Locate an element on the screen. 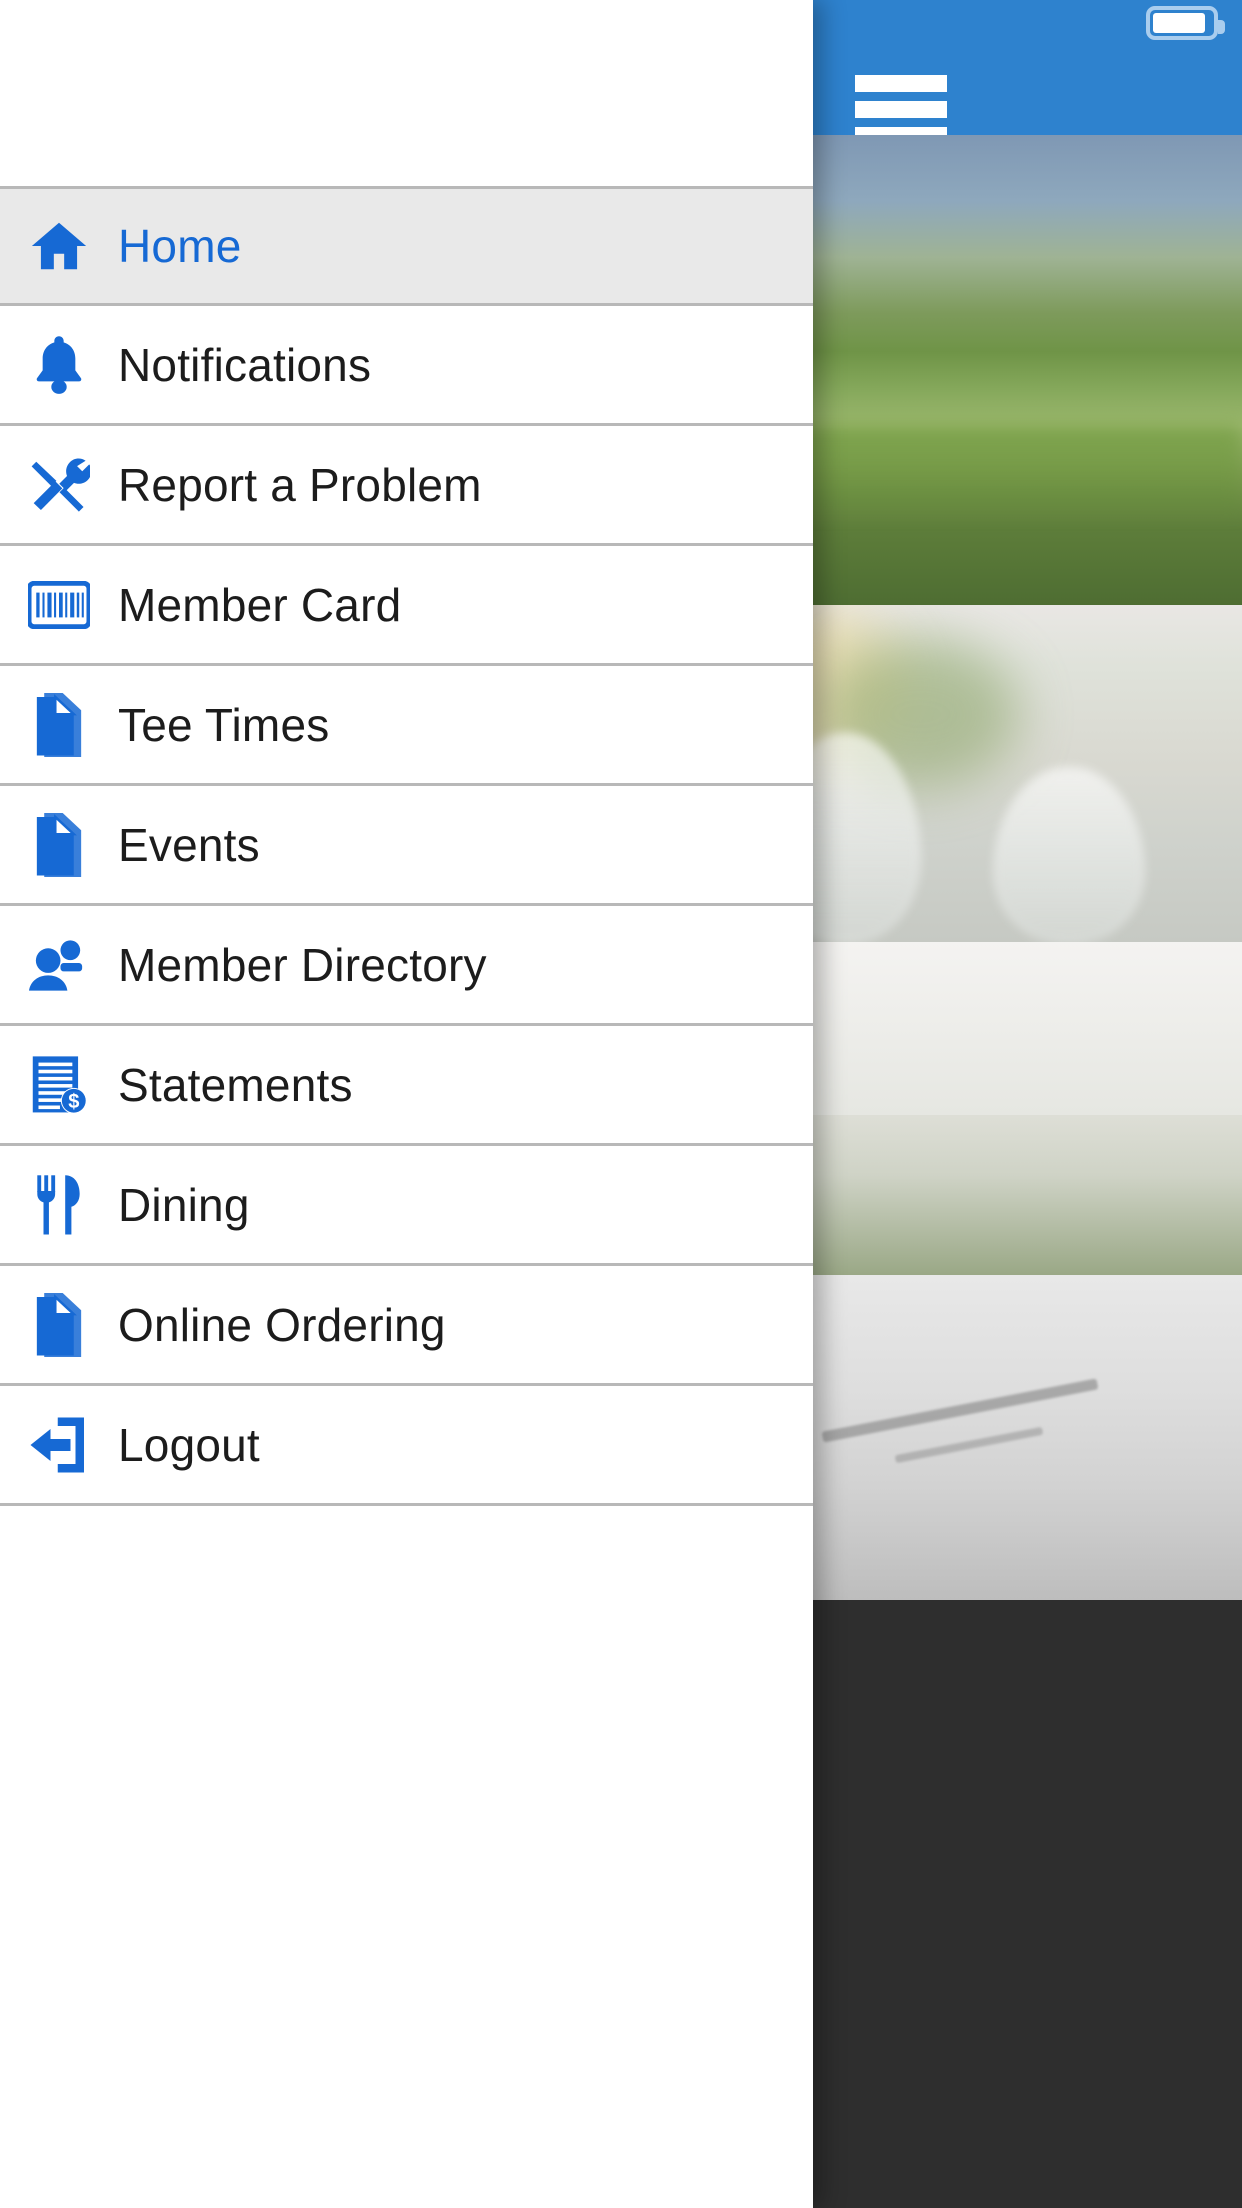 The height and width of the screenshot is (2208, 1242). sidebar-item-member-directory: Member Directory is located at coordinates (406, 966).